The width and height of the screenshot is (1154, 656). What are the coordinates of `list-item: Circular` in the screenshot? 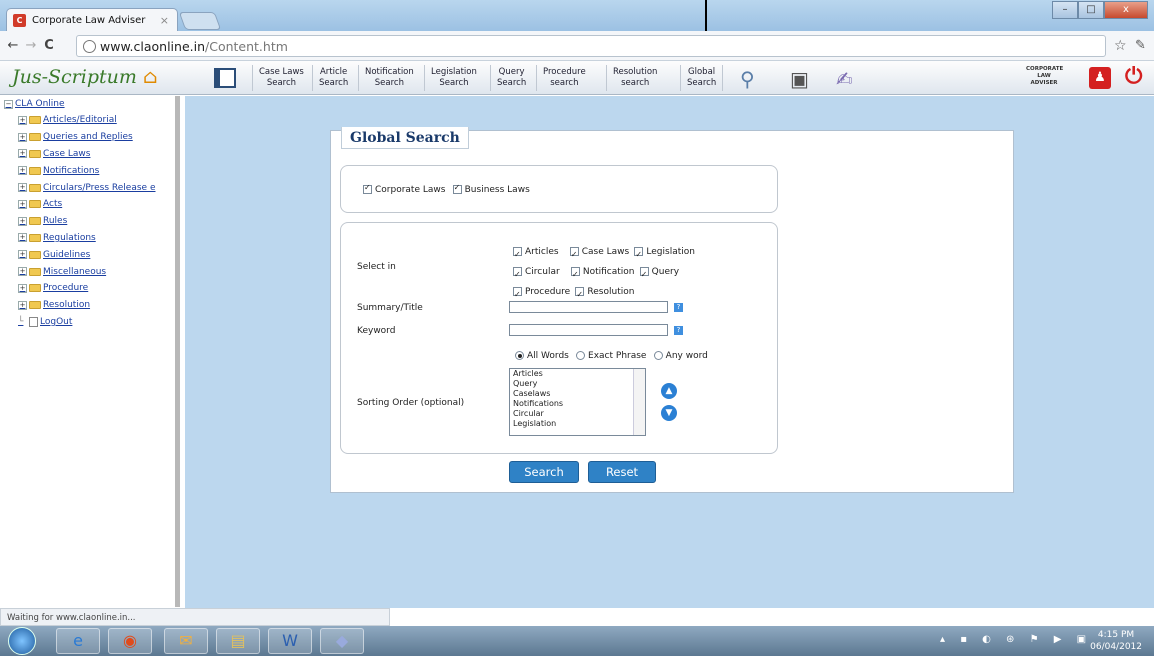 It's located at (577, 414).